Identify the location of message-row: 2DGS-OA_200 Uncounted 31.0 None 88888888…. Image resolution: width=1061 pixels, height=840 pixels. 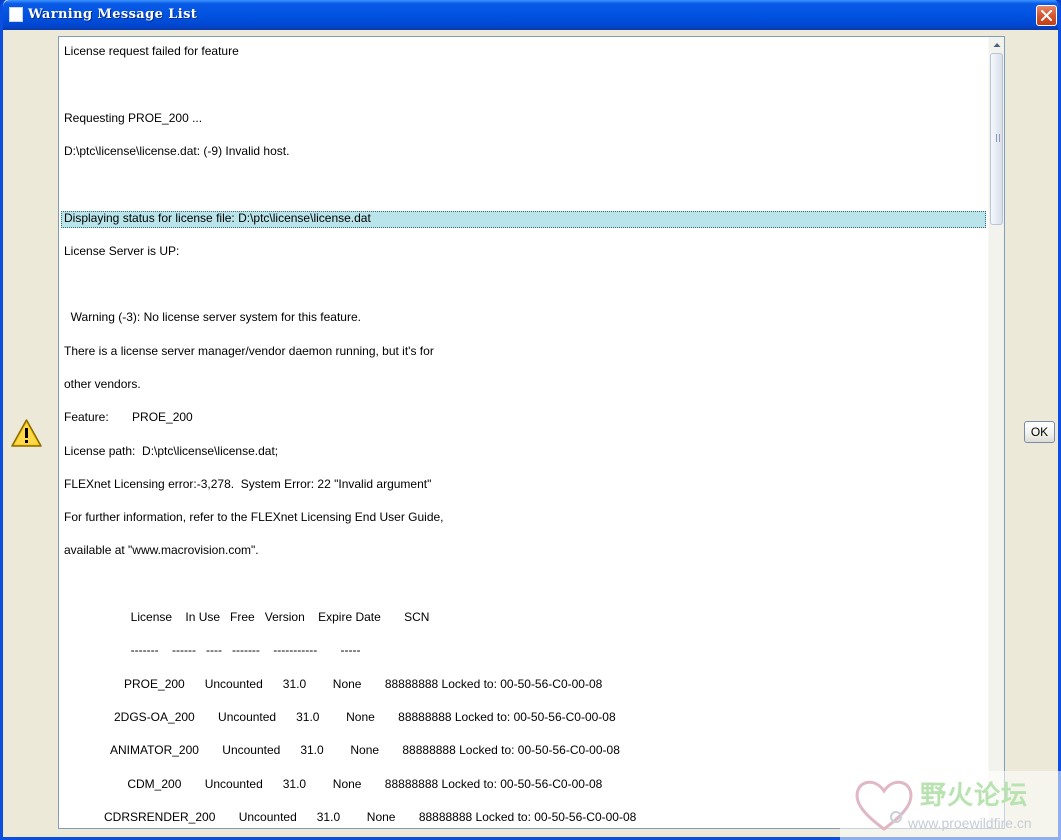
(523, 718).